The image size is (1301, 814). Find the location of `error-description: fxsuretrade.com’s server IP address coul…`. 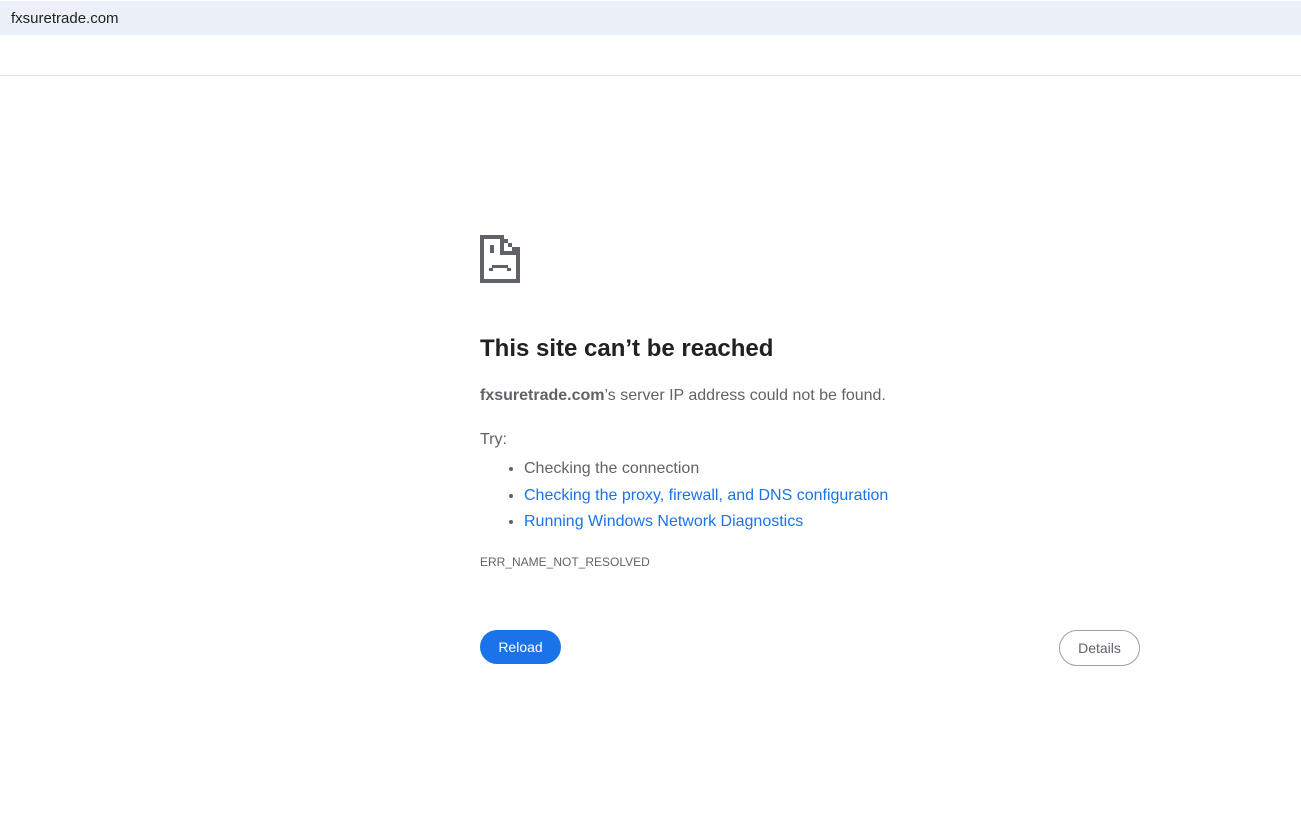

error-description: fxsuretrade.com’s server IP address coul… is located at coordinates (683, 396).